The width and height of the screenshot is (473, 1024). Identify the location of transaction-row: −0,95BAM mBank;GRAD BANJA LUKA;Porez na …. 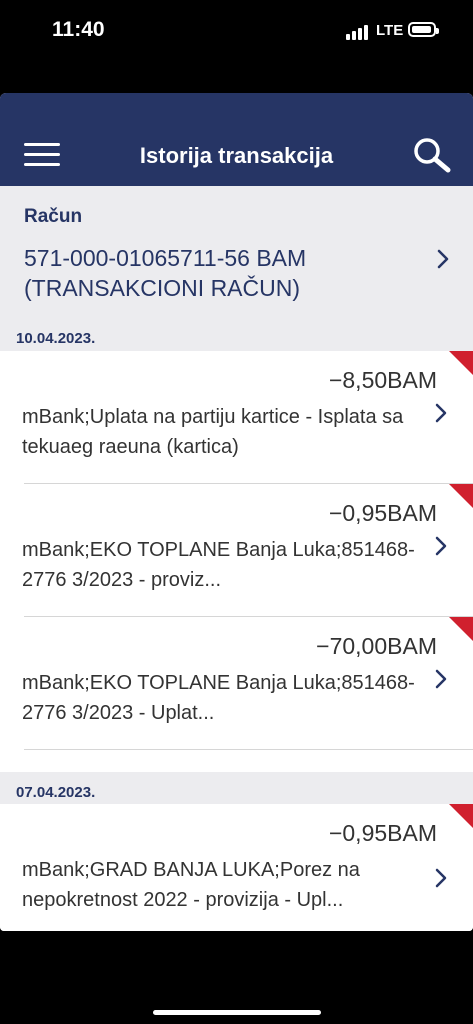
(236, 867).